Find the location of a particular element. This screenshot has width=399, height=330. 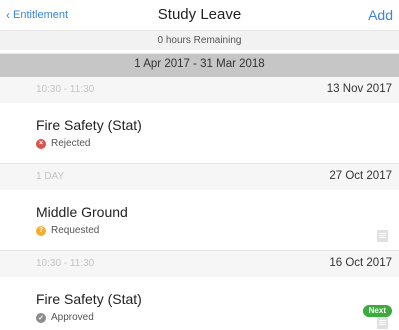

row-header: 10:30 - 11:30 13 Nov 2017 is located at coordinates (199, 90).